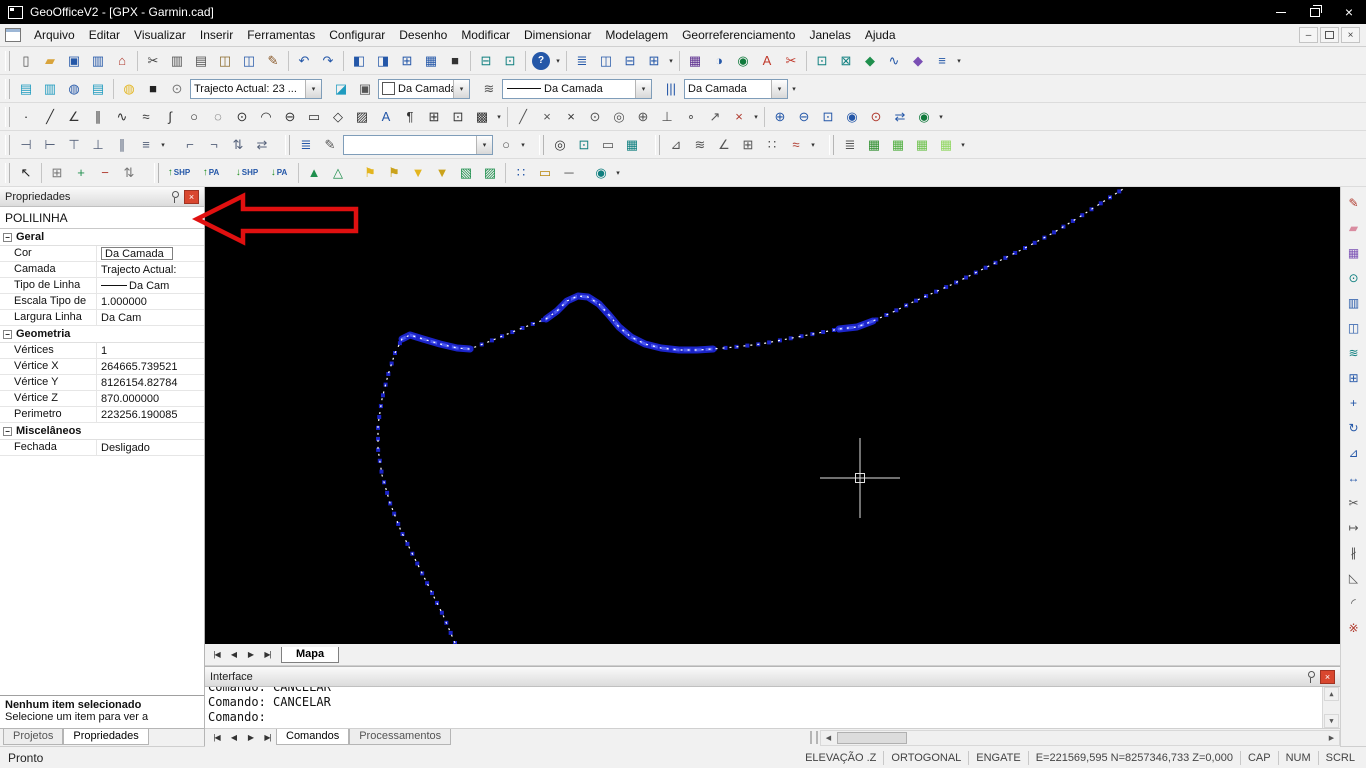 This screenshot has width=1366, height=768. What do you see at coordinates (643, 117) in the screenshot?
I see `snap-tangent-icon: ⊕` at bounding box center [643, 117].